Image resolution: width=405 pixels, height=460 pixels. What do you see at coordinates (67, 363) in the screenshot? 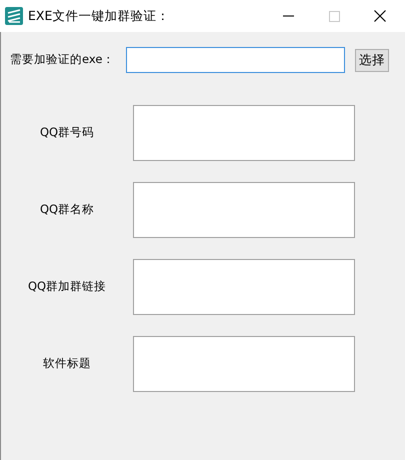
I see `field-label: 软件标题` at bounding box center [67, 363].